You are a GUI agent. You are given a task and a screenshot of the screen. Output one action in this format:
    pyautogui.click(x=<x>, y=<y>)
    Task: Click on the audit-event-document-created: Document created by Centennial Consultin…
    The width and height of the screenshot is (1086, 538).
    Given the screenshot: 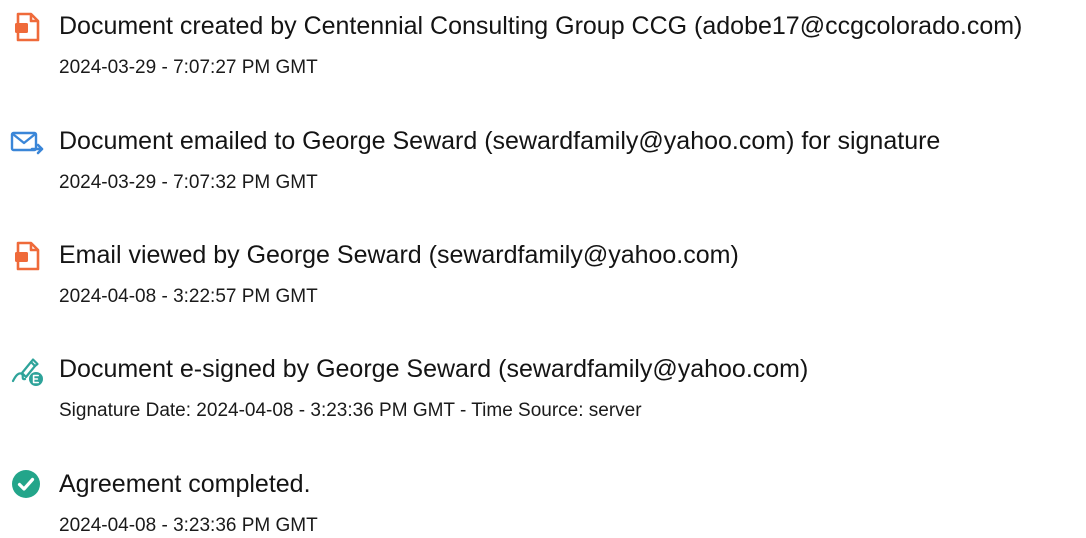 What is the action you would take?
    pyautogui.click(x=543, y=40)
    